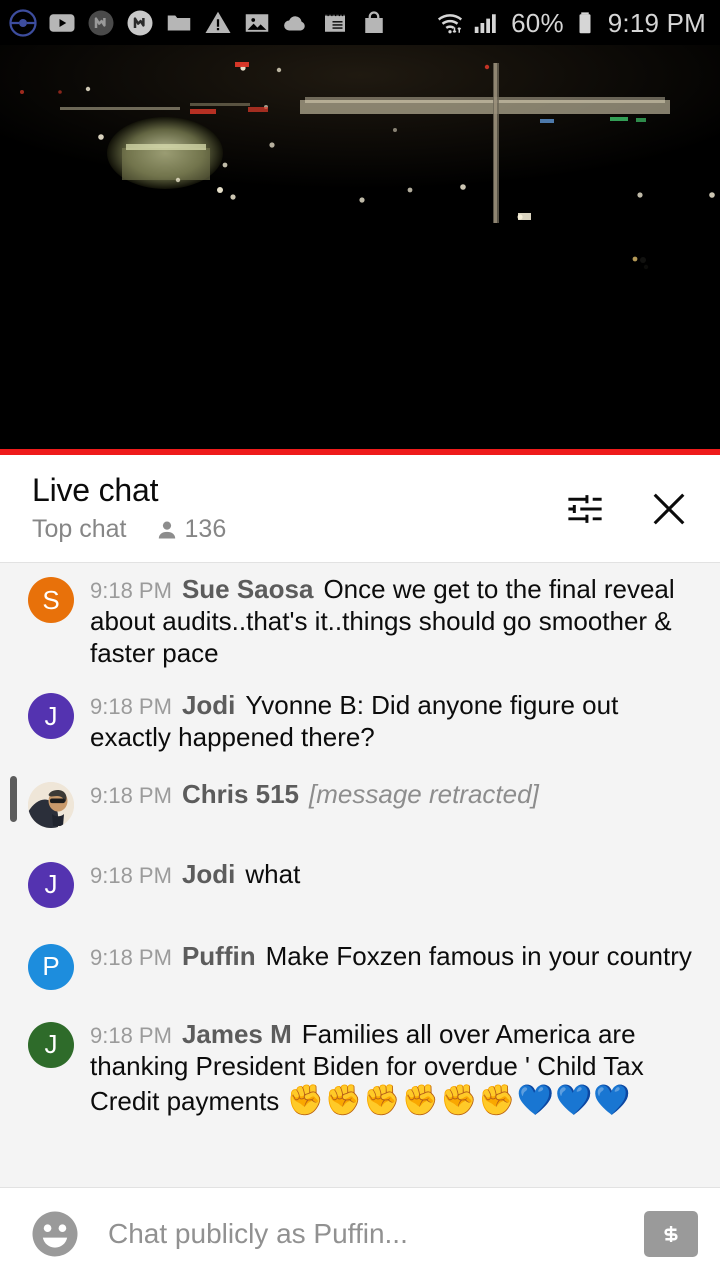 The height and width of the screenshot is (1280, 720). I want to click on tune-sliders-icon, so click(585, 508).